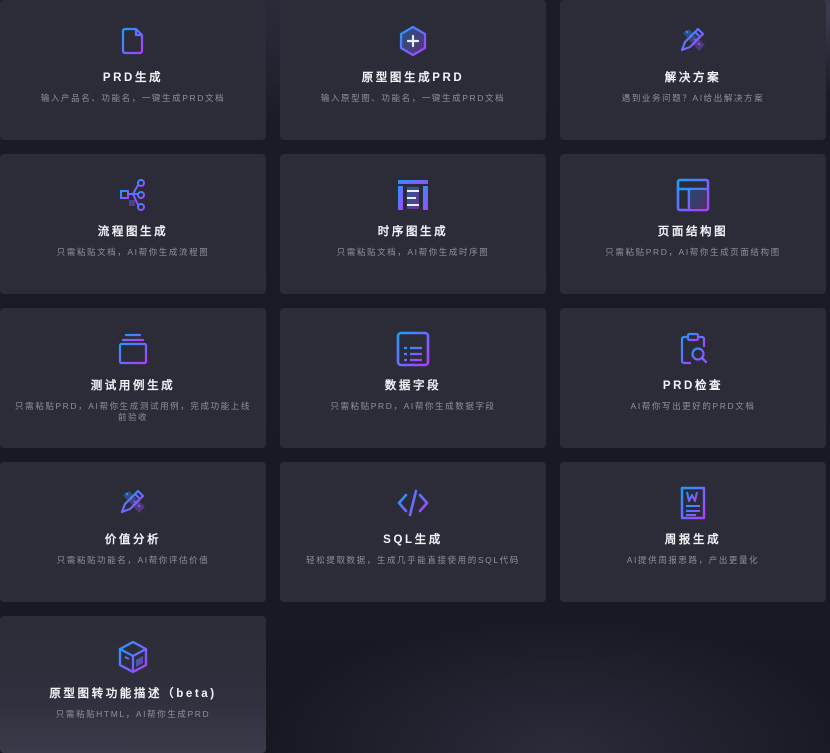  What do you see at coordinates (413, 406) in the screenshot?
I see `card-desc: 只需粘贴PRD，AI帮你生成数据字段` at bounding box center [413, 406].